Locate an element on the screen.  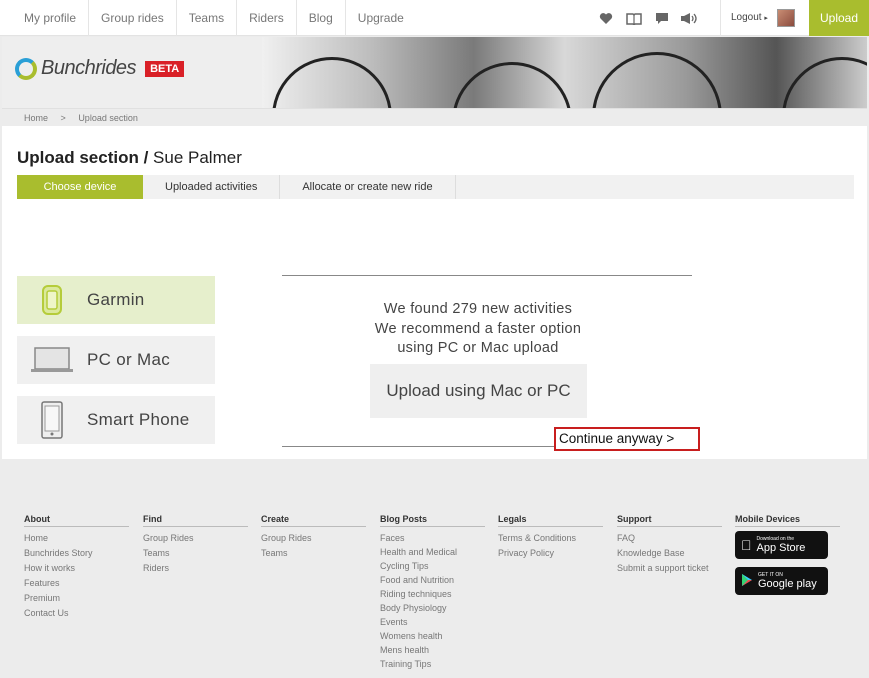
footer-link: Riders is located at coordinates (195, 568).